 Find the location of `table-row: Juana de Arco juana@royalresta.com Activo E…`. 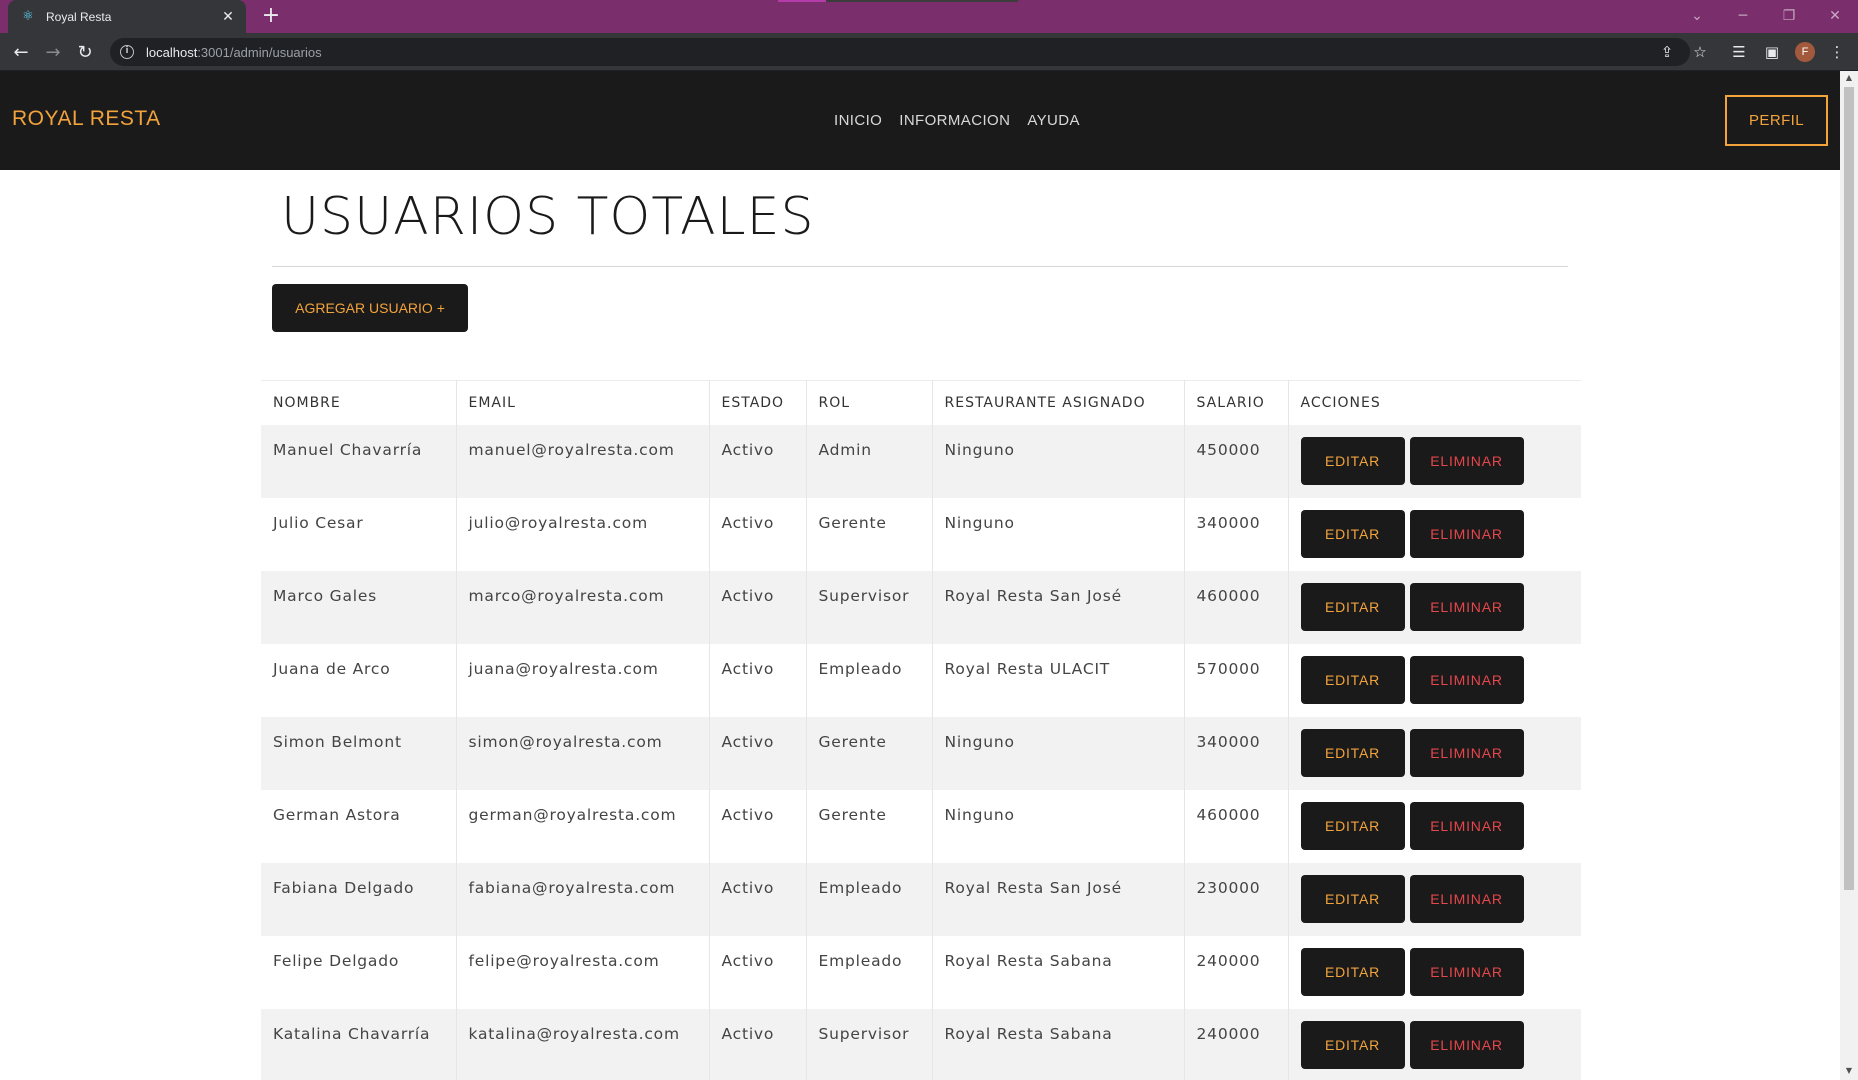

table-row: Juana de Arco juana@royalresta.com Activo E… is located at coordinates (921, 680).